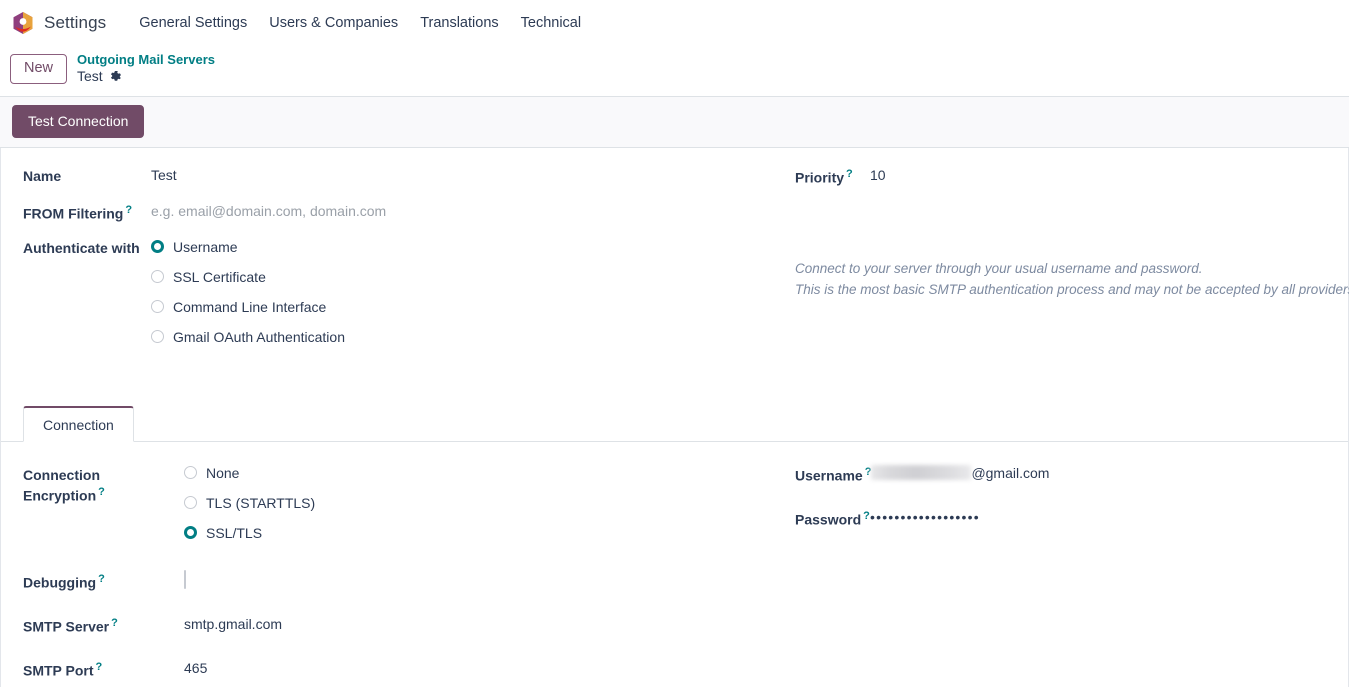 Image resolution: width=1349 pixels, height=687 pixels. I want to click on radio-indicator-command-line-interface, so click(157, 307).